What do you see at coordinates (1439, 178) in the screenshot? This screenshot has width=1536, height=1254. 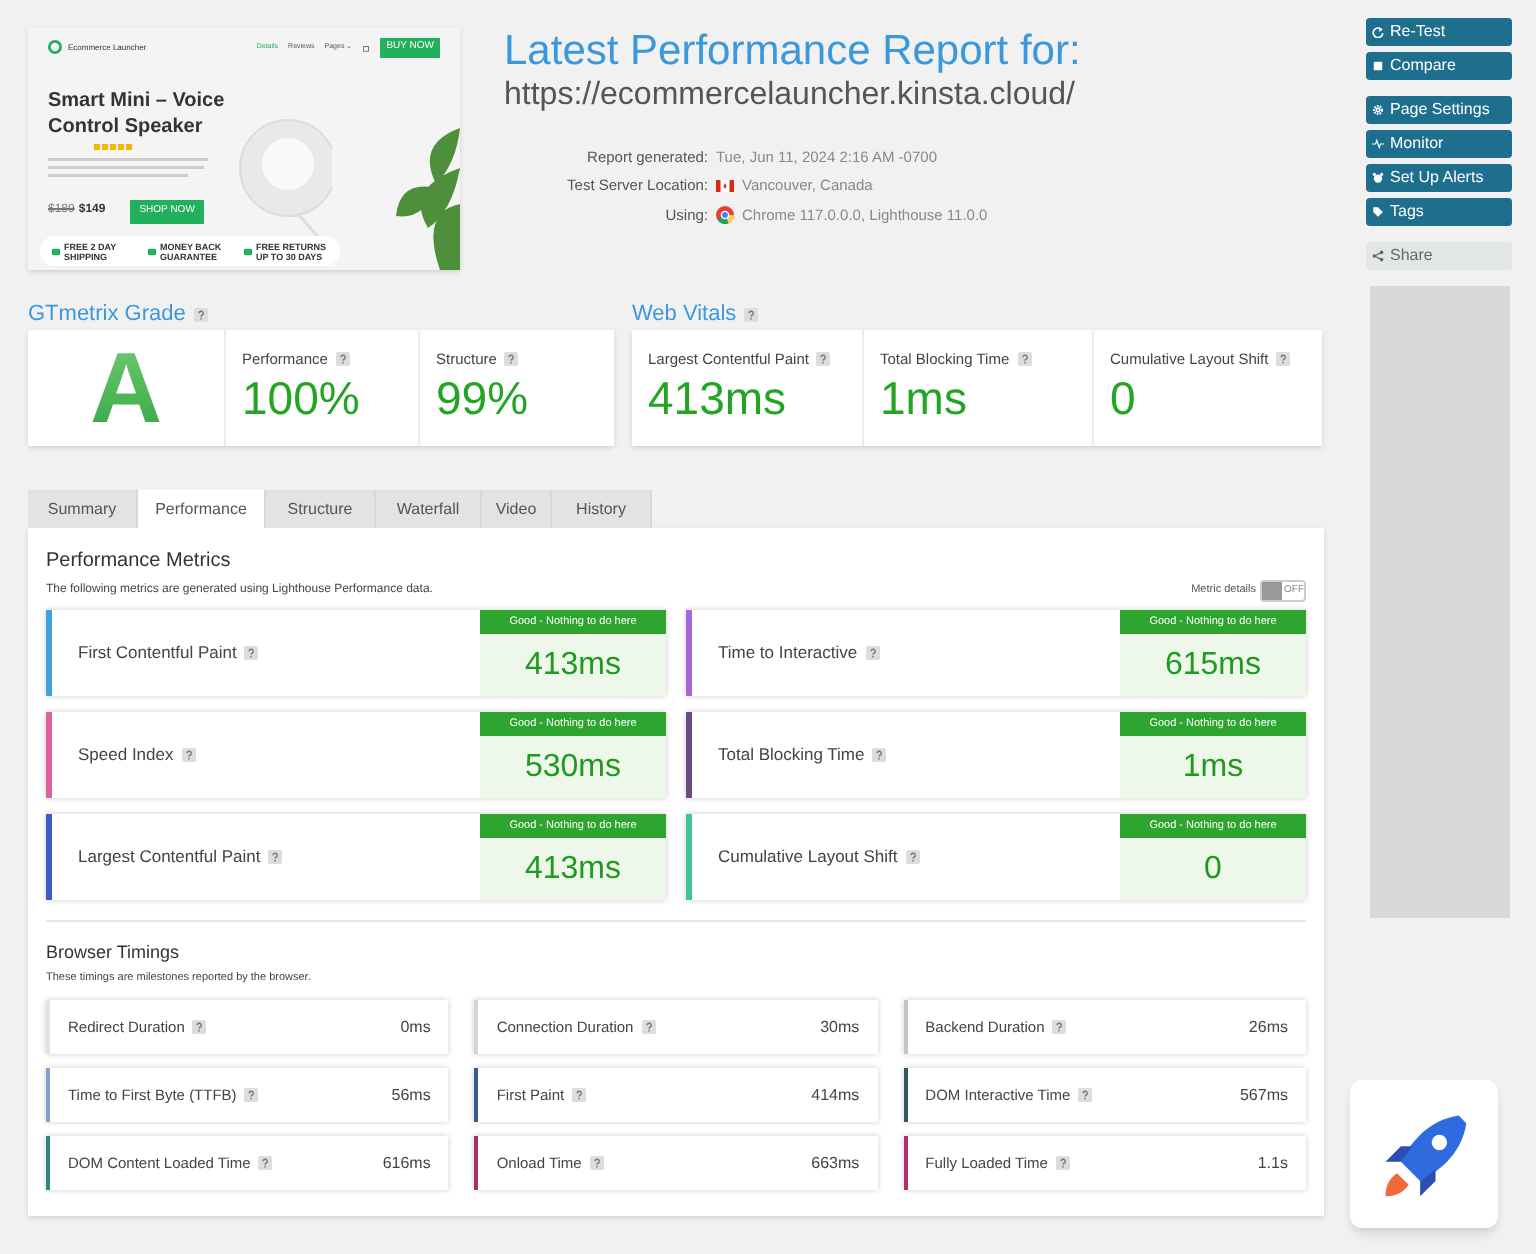 I see `action-button: Set Up Alerts` at bounding box center [1439, 178].